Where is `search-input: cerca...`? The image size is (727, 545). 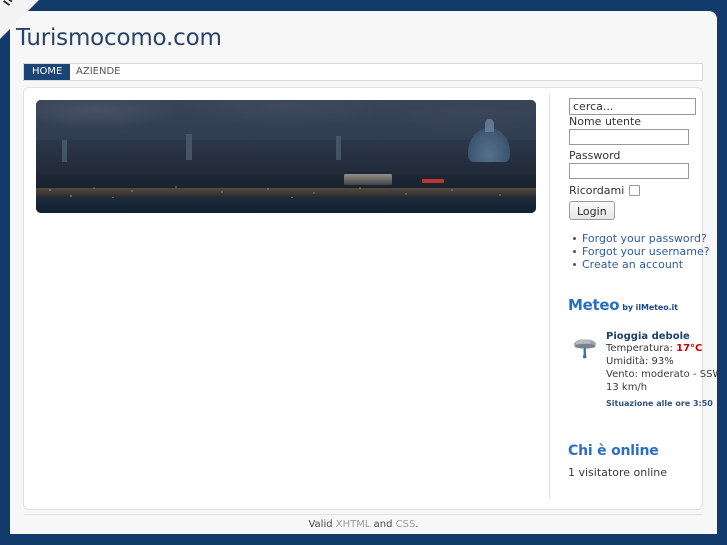 search-input: cerca... is located at coordinates (632, 106).